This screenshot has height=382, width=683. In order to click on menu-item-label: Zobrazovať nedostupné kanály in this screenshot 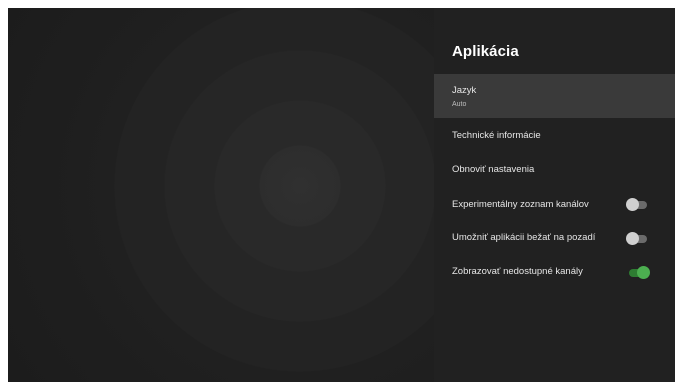, I will do `click(517, 271)`.